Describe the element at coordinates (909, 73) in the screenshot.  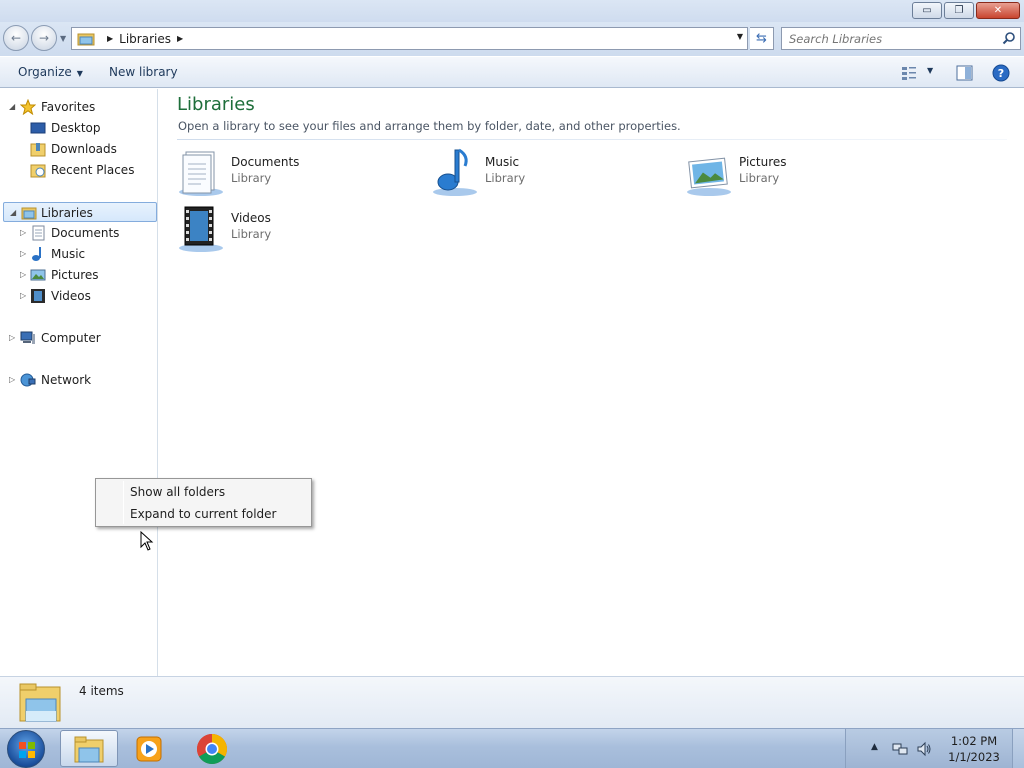
I see `change-view-icon` at that location.